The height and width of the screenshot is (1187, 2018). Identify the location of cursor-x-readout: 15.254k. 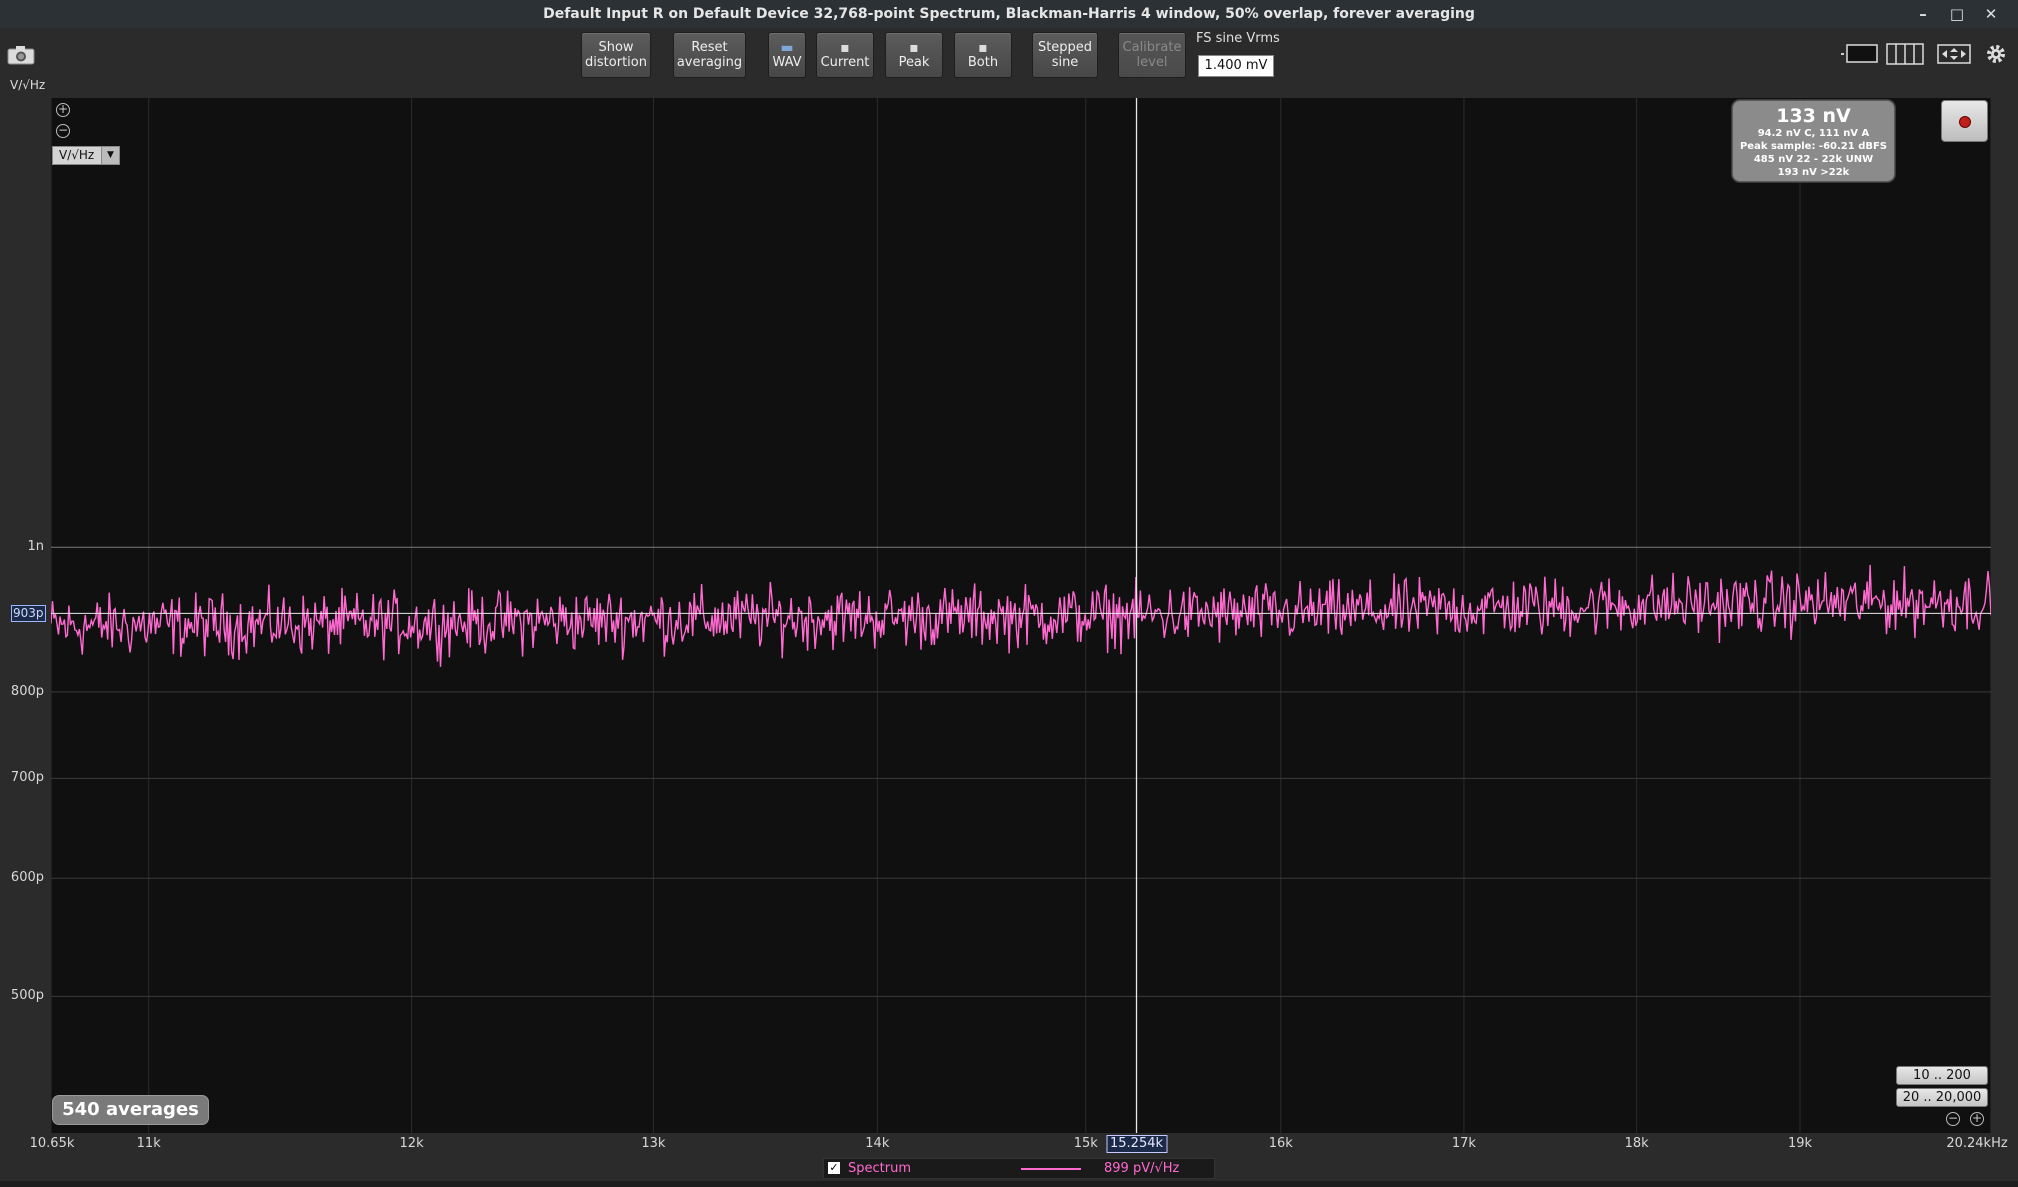
(1136, 1144).